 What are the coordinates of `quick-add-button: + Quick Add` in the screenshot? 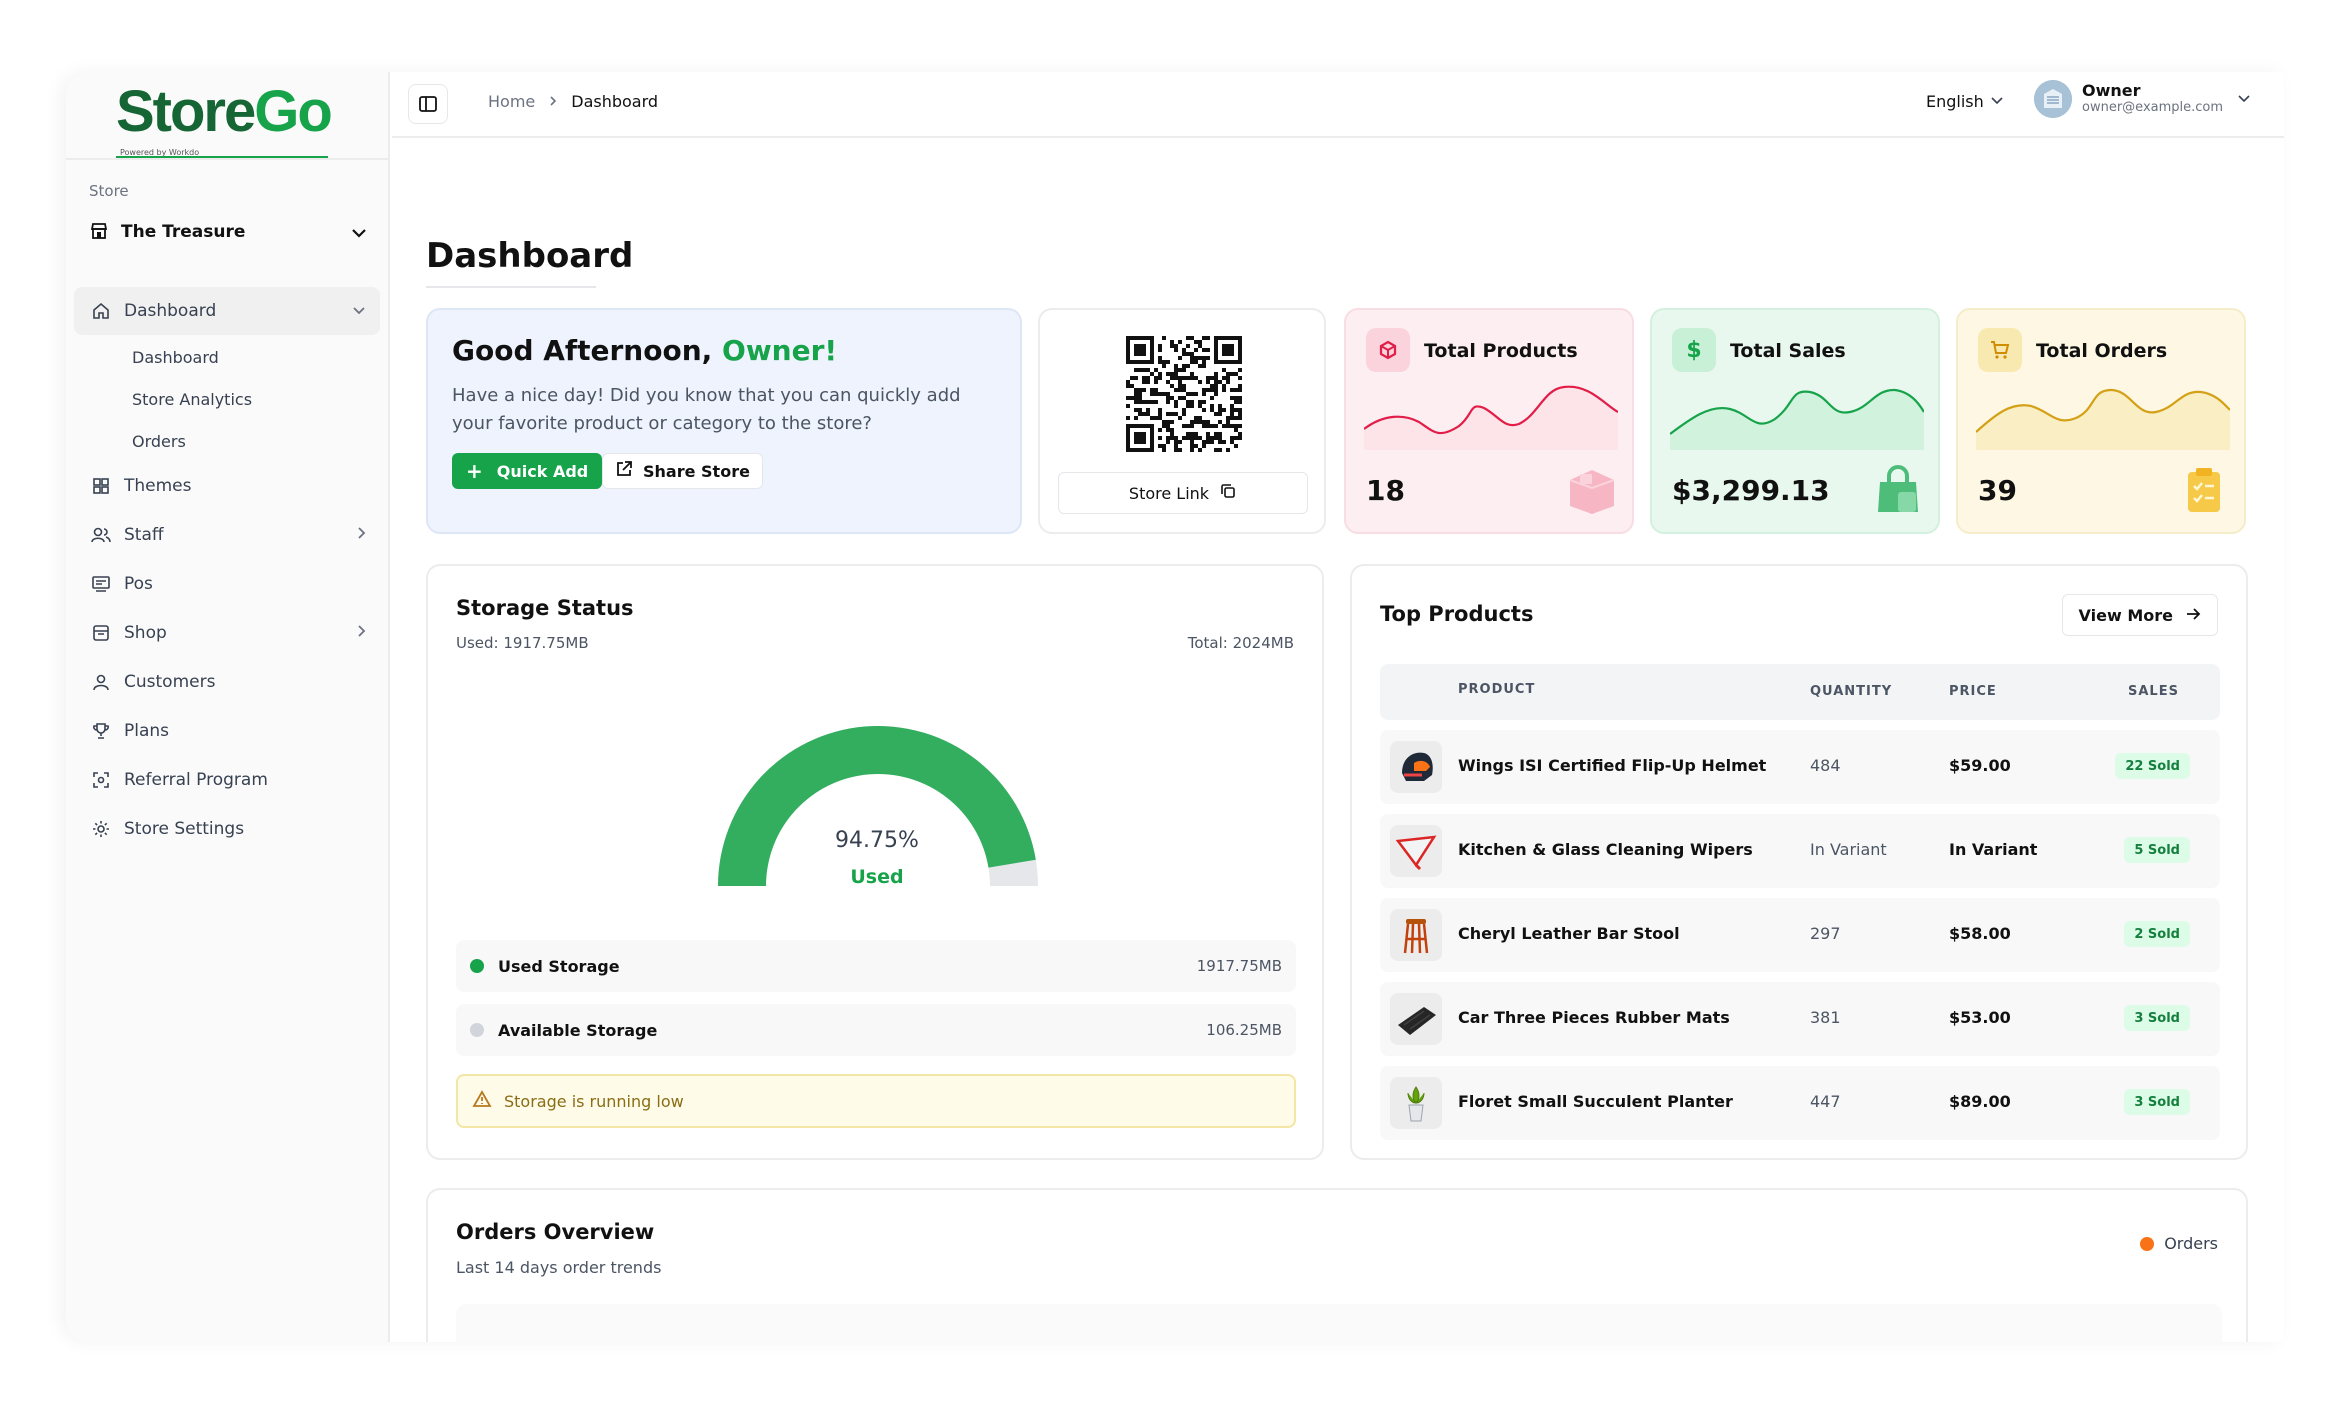 It's located at (527, 471).